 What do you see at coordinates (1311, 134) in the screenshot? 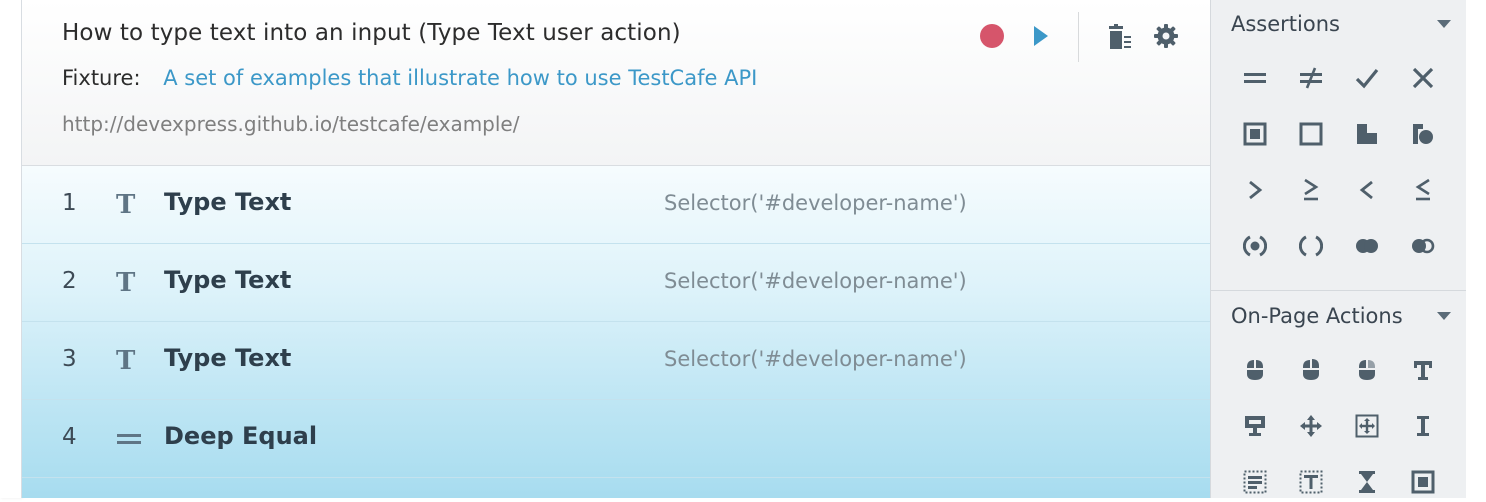
I see `not-contains-icon` at bounding box center [1311, 134].